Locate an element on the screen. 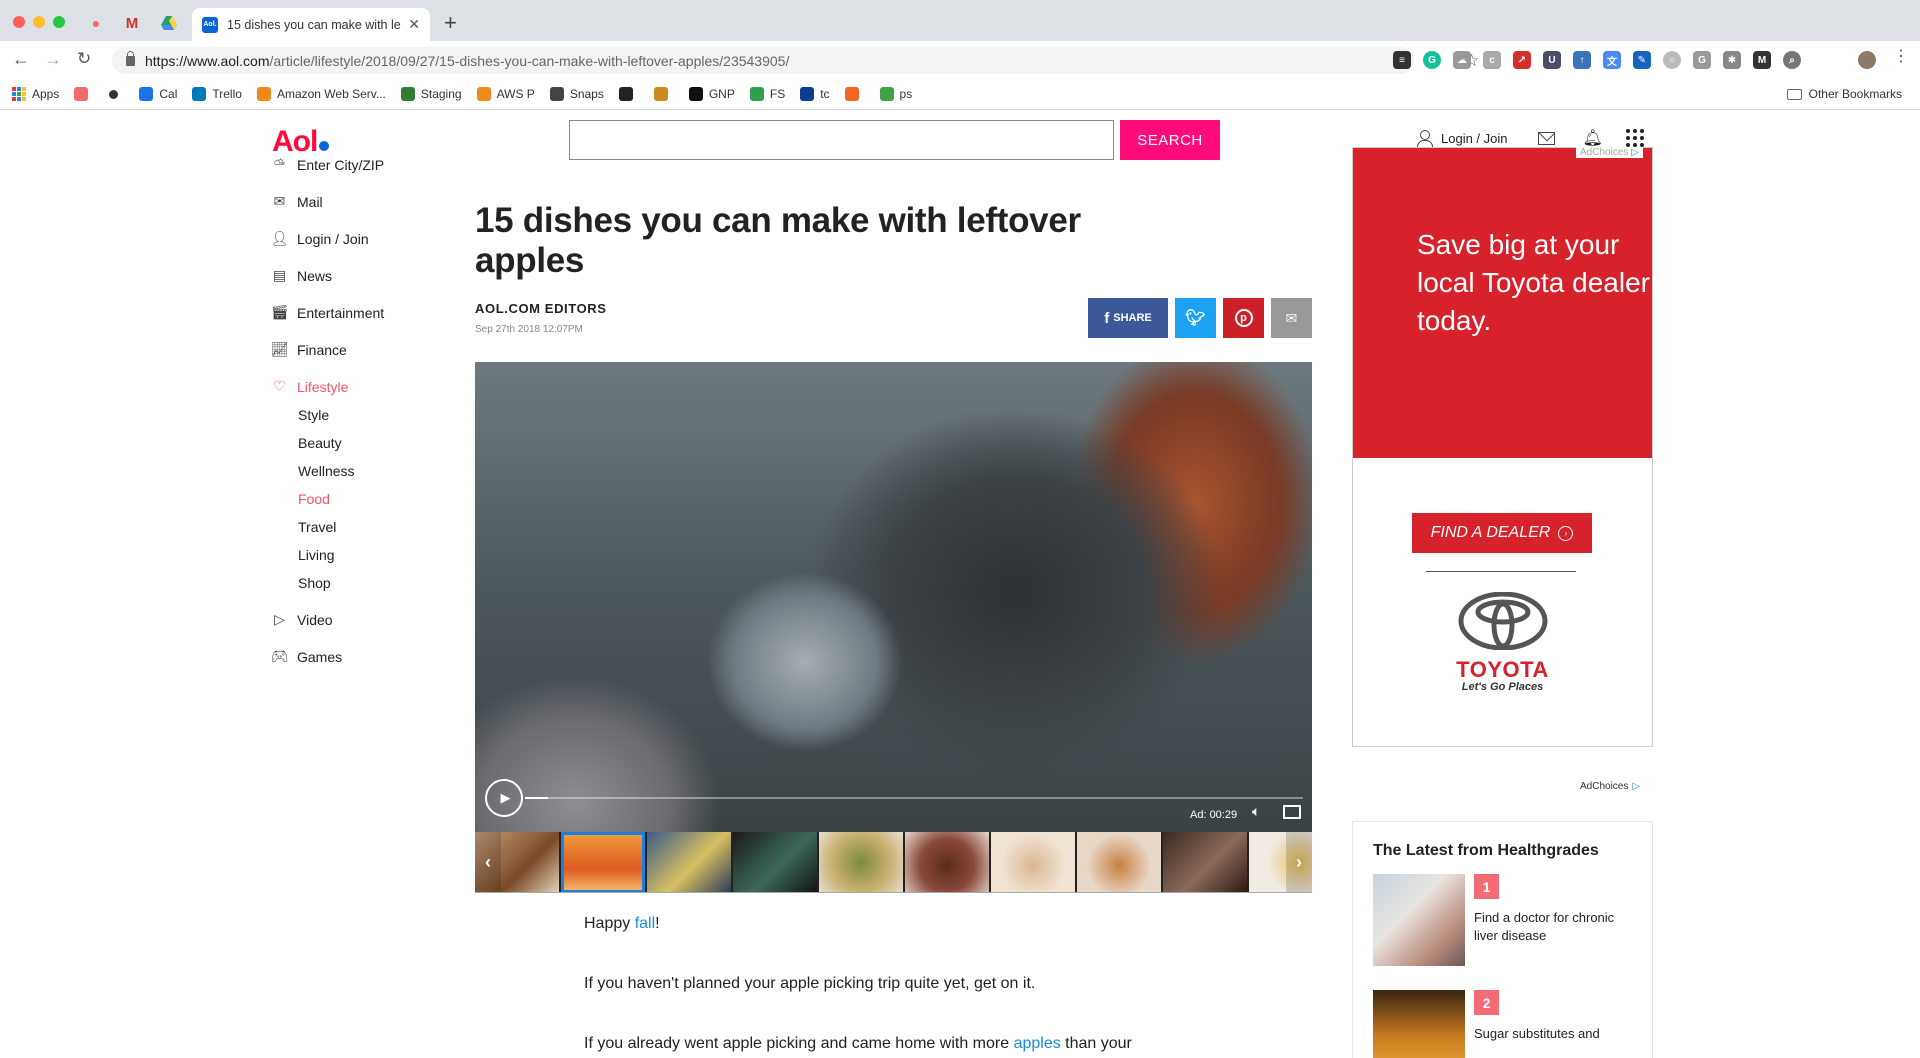 The width and height of the screenshot is (1920, 1058). nav-item-finance: 📈︎ Finance is located at coordinates (361, 349).